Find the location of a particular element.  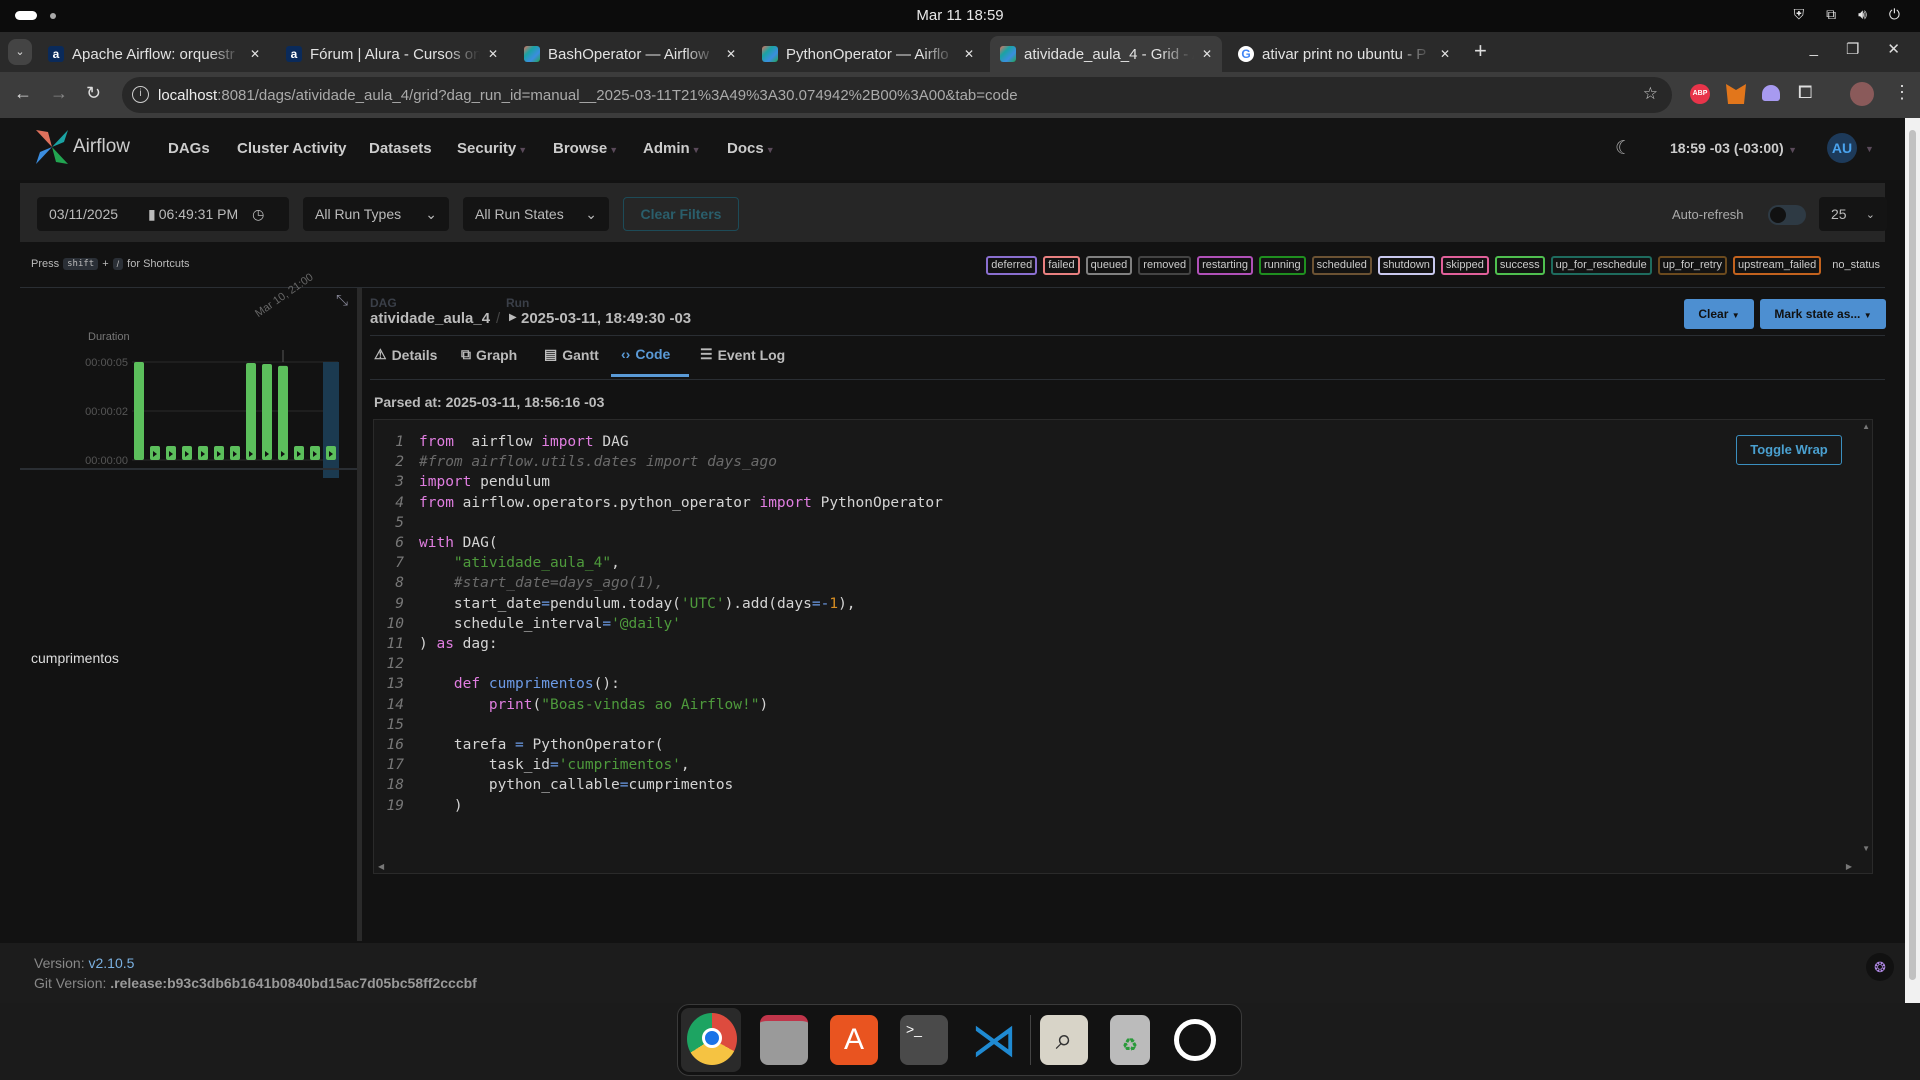

app-center-icon: A is located at coordinates (854, 1040).